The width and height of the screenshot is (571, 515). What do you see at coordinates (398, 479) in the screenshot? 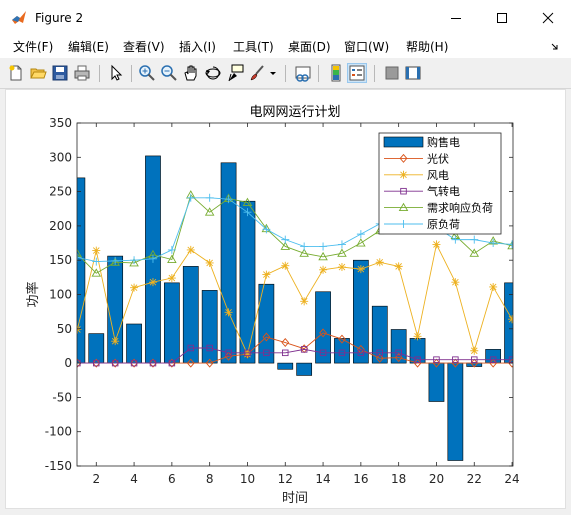
I see `x-tick-label: 18` at bounding box center [398, 479].